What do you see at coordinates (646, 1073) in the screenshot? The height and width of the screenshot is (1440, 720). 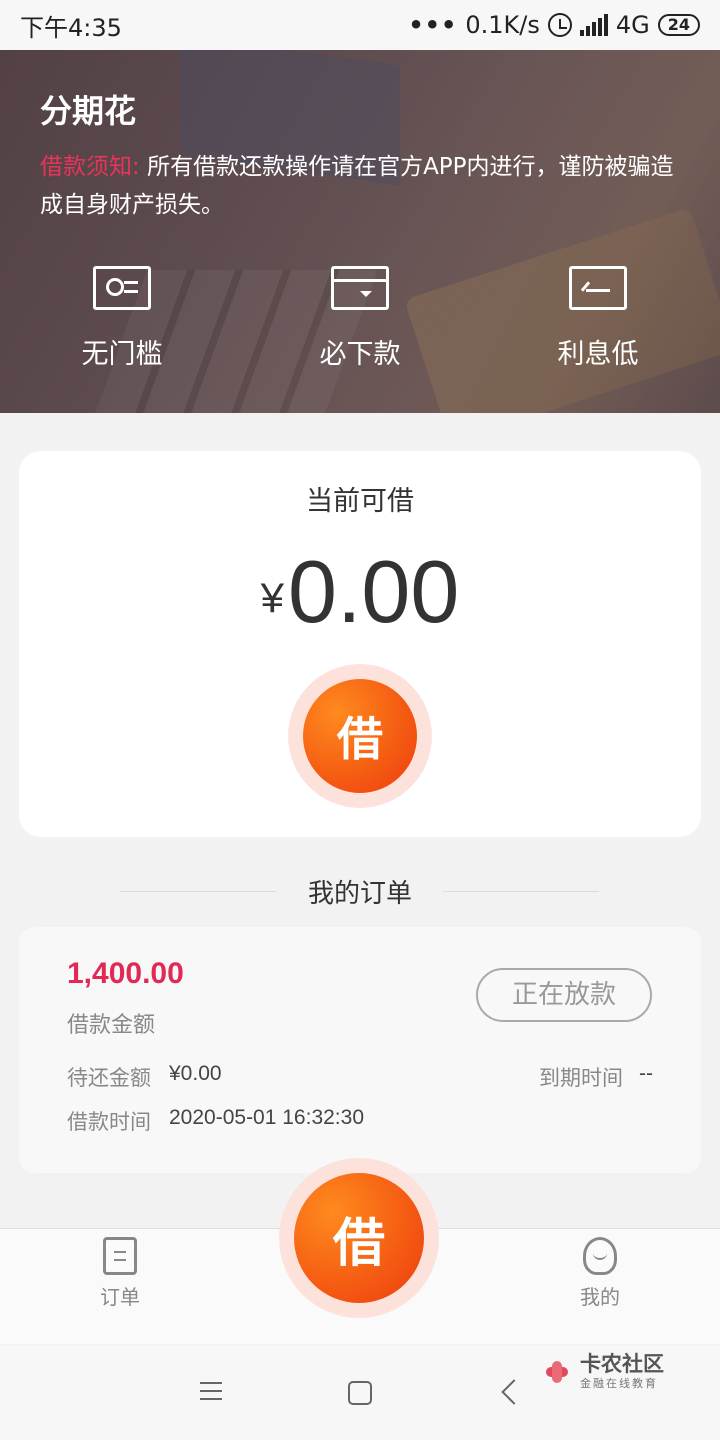 I see `due-date-value: --` at bounding box center [646, 1073].